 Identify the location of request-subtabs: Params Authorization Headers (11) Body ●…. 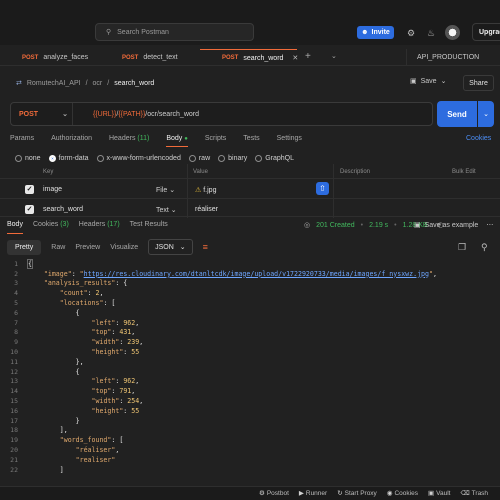
(156, 141).